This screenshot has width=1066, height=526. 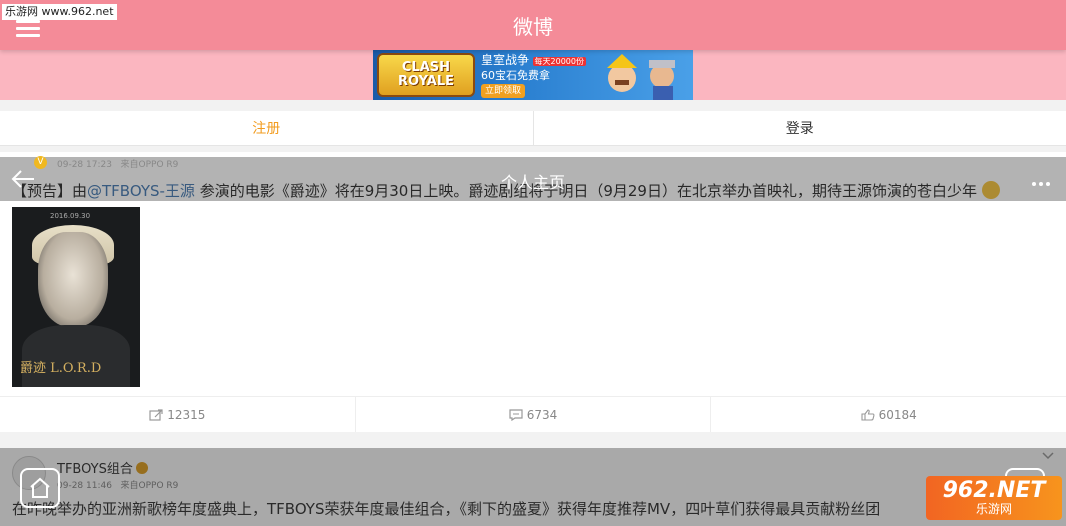 I want to click on banner-area: CLASH ROYALE 皇室战争 每天20000份 60宝石免费拿 立即领取, so click(x=533, y=75).